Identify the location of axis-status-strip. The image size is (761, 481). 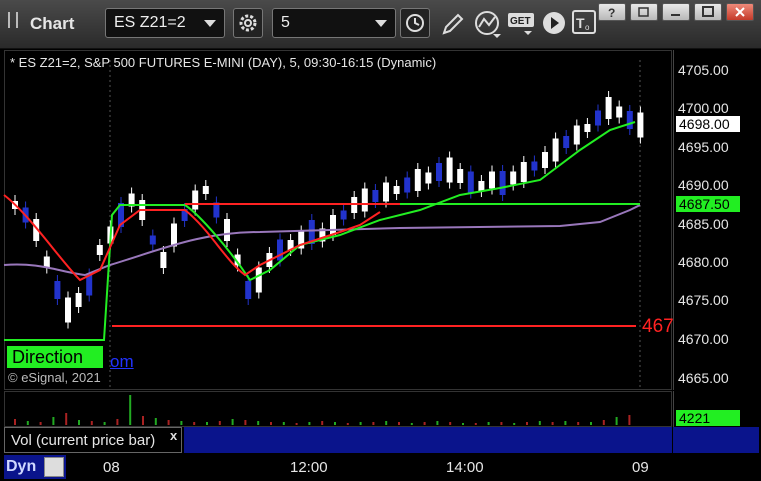
(716, 440).